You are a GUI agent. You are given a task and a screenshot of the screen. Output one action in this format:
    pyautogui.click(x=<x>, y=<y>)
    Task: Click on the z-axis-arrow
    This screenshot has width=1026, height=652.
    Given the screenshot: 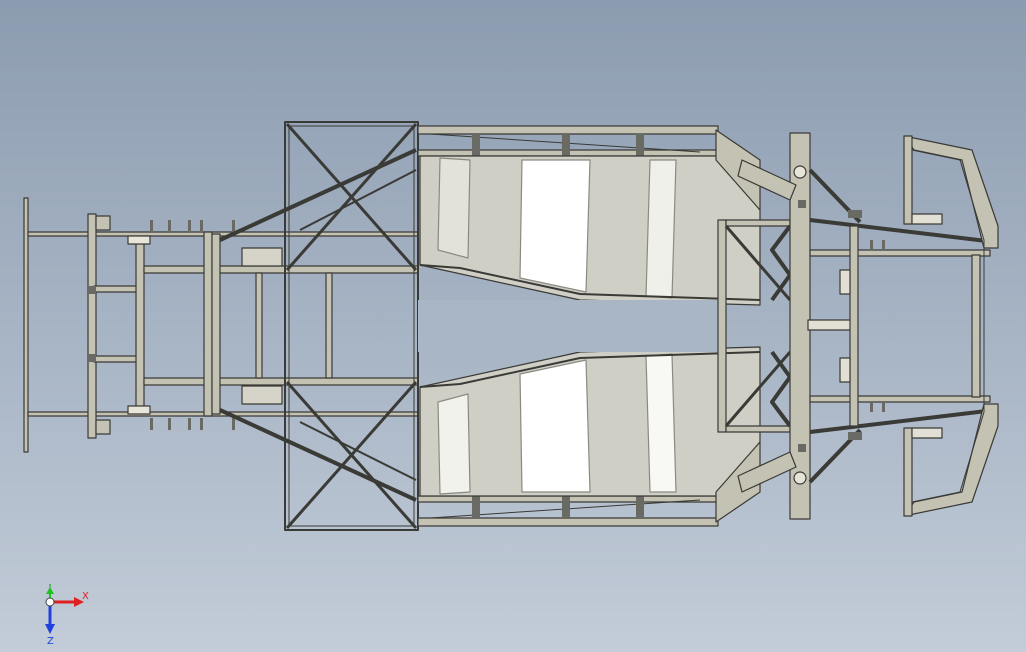 What is the action you would take?
    pyautogui.click(x=50, y=618)
    